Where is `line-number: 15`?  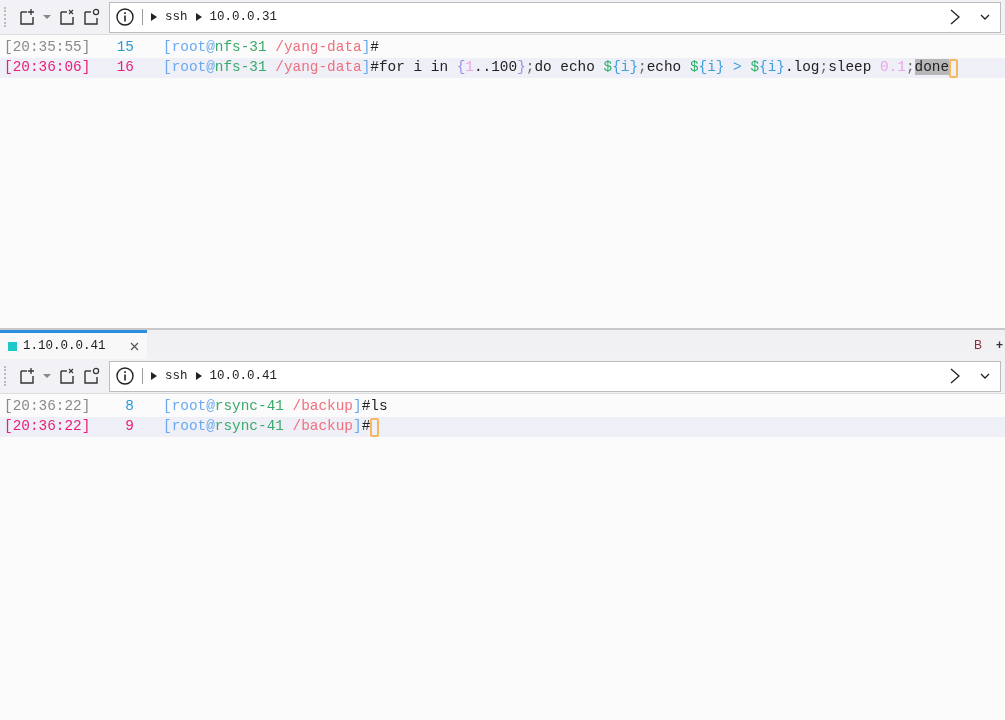
line-number: 15 is located at coordinates (124, 48).